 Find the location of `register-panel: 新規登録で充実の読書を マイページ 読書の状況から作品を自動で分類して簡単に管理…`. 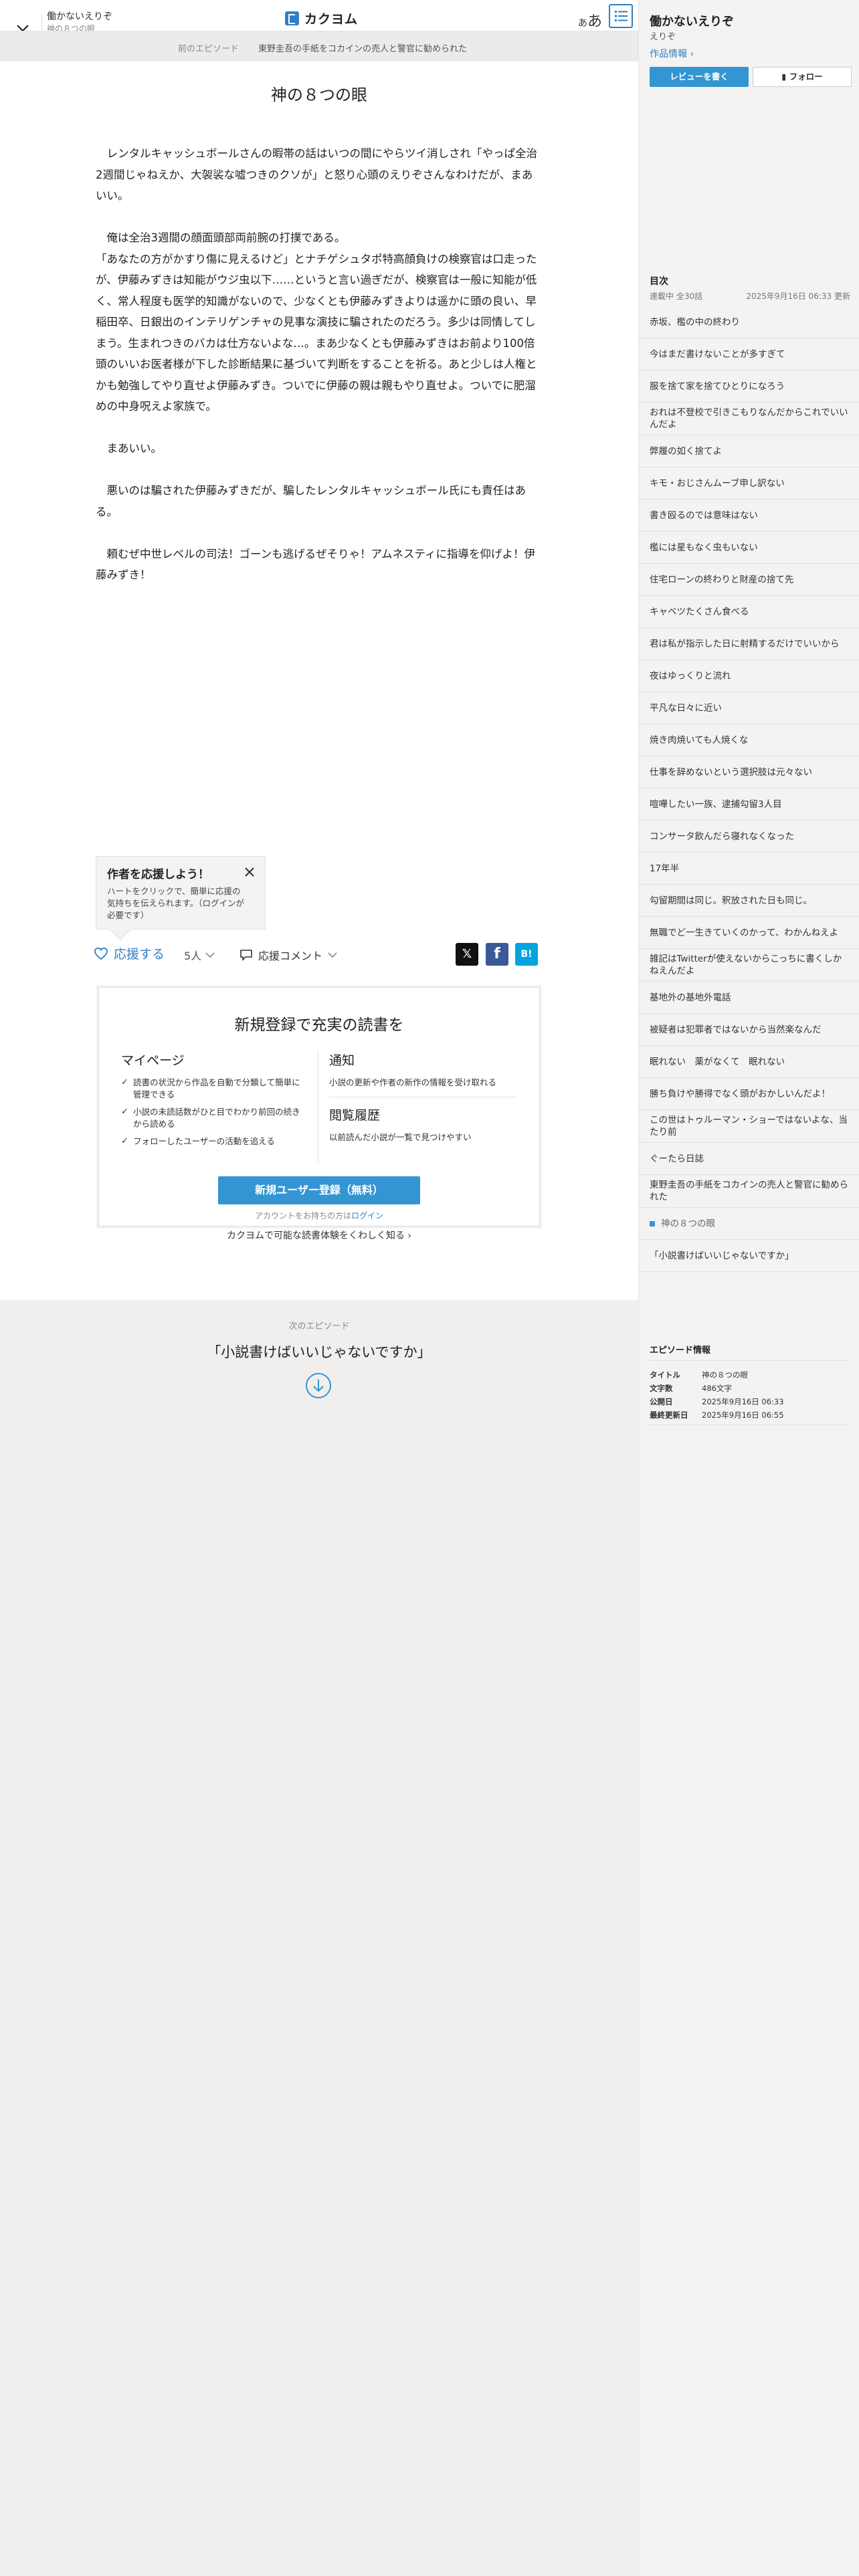

register-panel: 新規登録で充実の読書を マイページ 読書の状況から作品を自動で分類して簡単に管理… is located at coordinates (319, 1114).